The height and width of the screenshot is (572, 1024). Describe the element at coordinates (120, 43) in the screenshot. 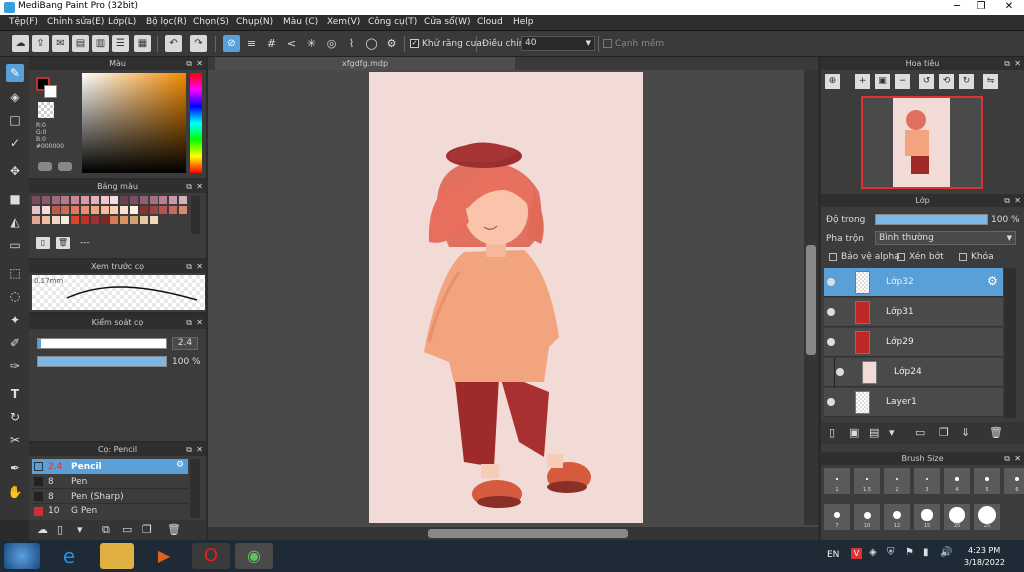

I see `list-icon: ☰` at that location.